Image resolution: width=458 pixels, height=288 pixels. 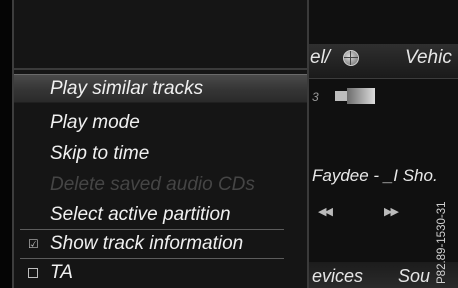 What do you see at coordinates (140, 214) in the screenshot?
I see `menu-item-label: Select active partition` at bounding box center [140, 214].